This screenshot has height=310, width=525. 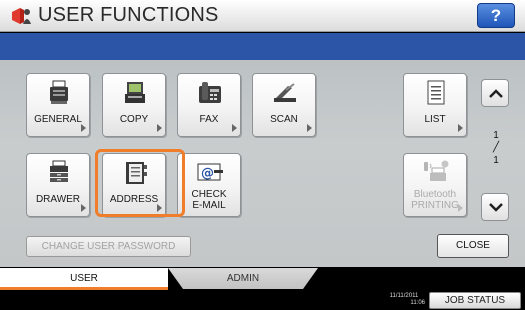 What do you see at coordinates (284, 119) in the screenshot?
I see `scan-label: SCAN` at bounding box center [284, 119].